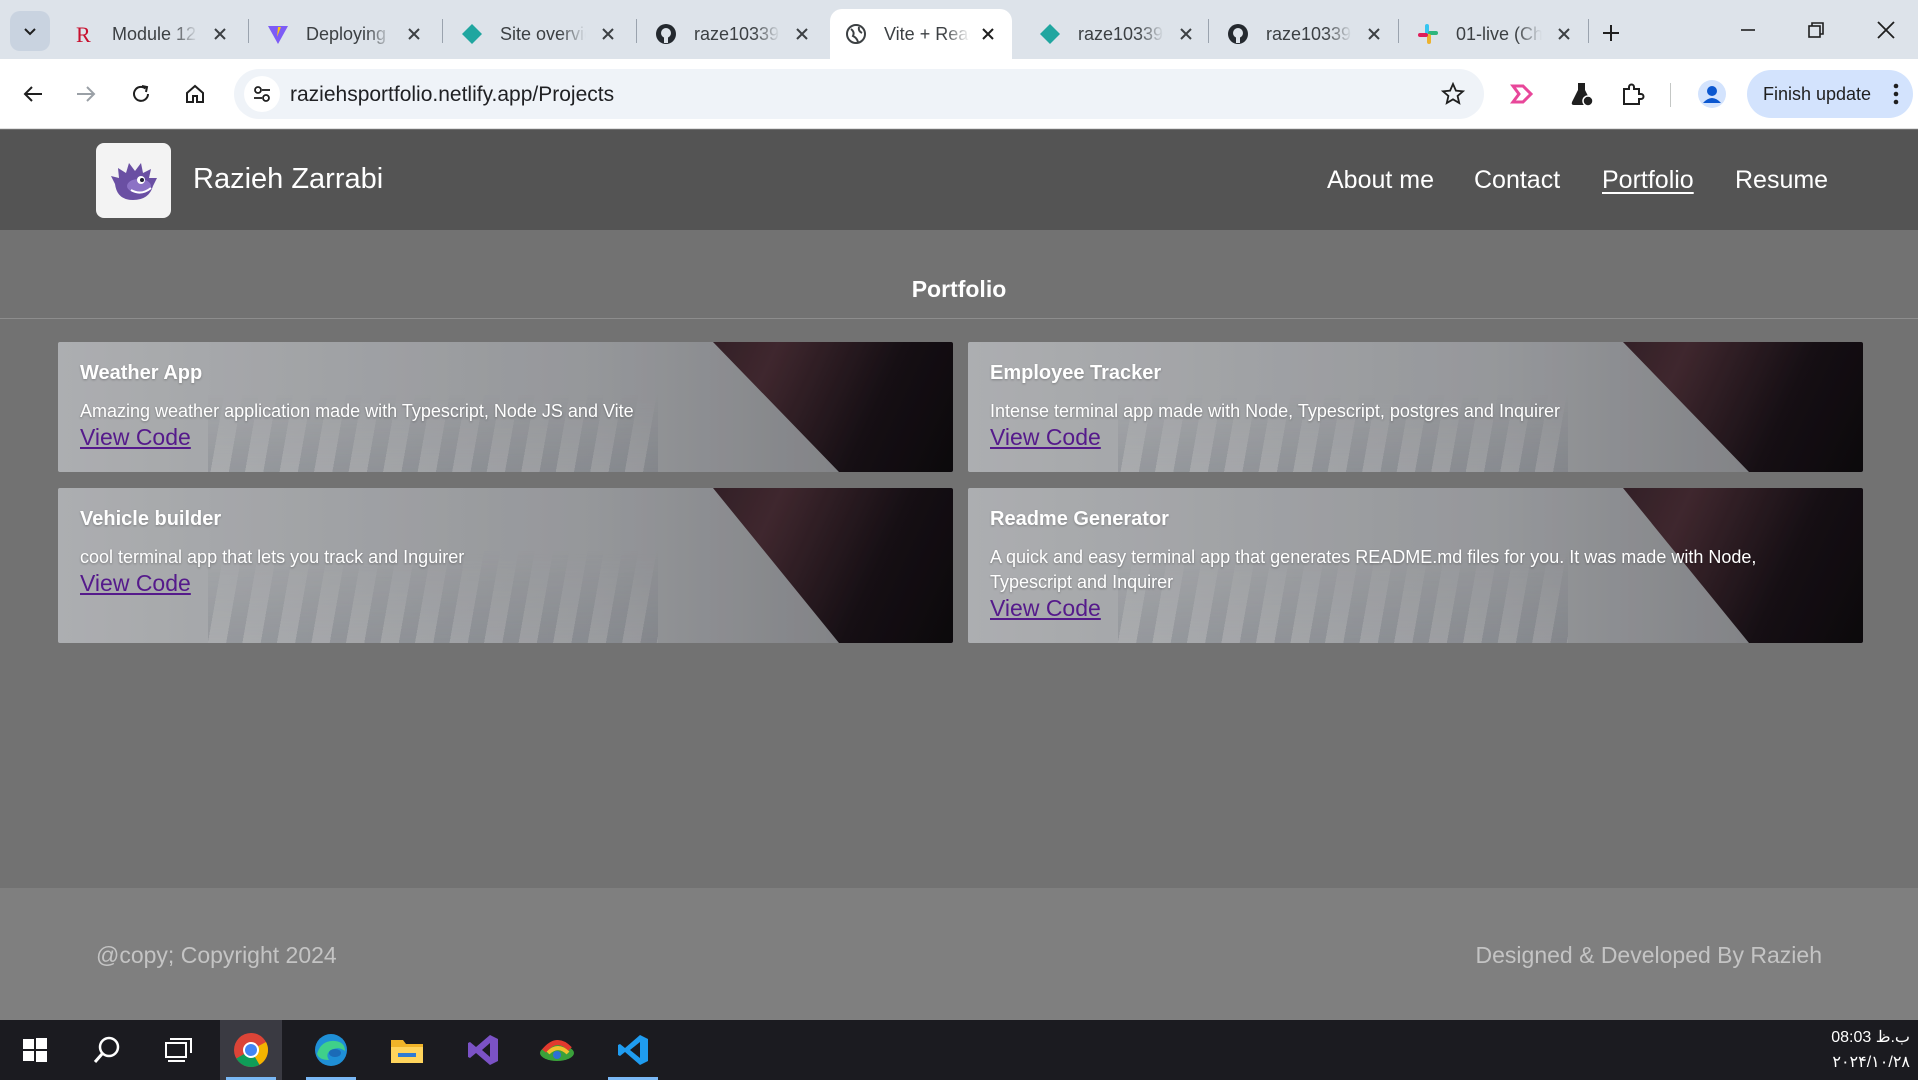 The width and height of the screenshot is (1918, 1080). I want to click on windows-taskbar: 08:03 ب.ظ ۲۰۲۴/۱۰/۲۸, so click(959, 1050).